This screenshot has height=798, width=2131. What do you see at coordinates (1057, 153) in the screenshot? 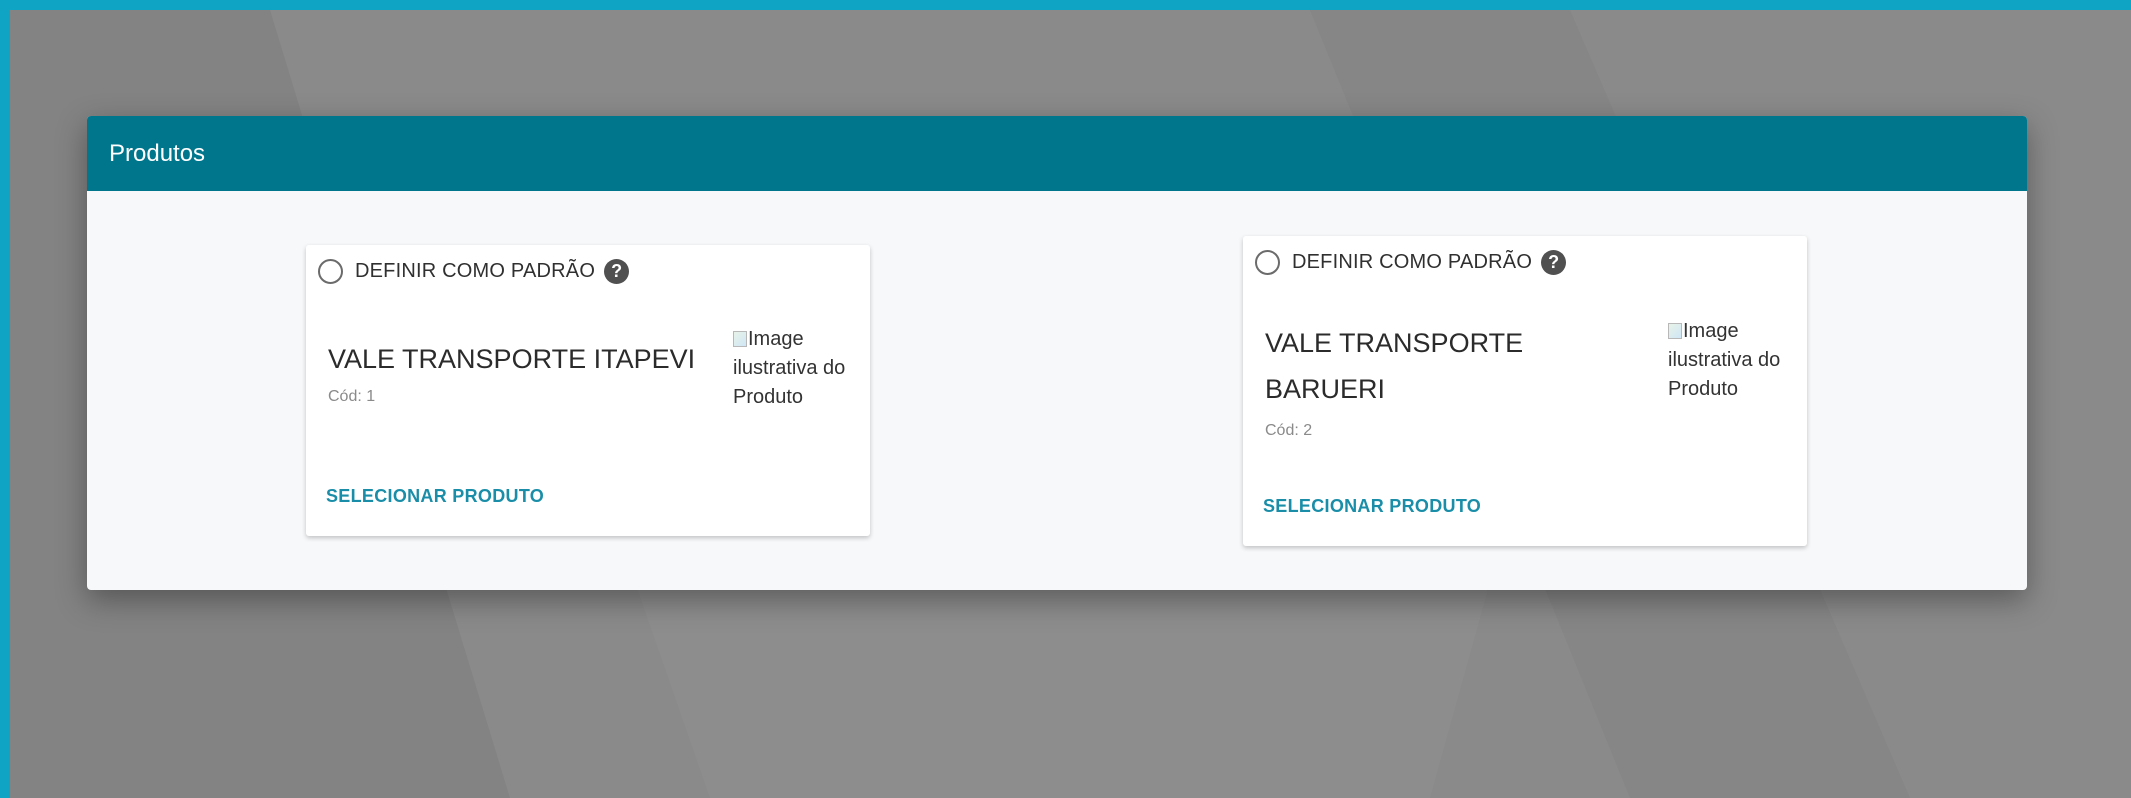
I see `dialog-header: Produtos` at bounding box center [1057, 153].